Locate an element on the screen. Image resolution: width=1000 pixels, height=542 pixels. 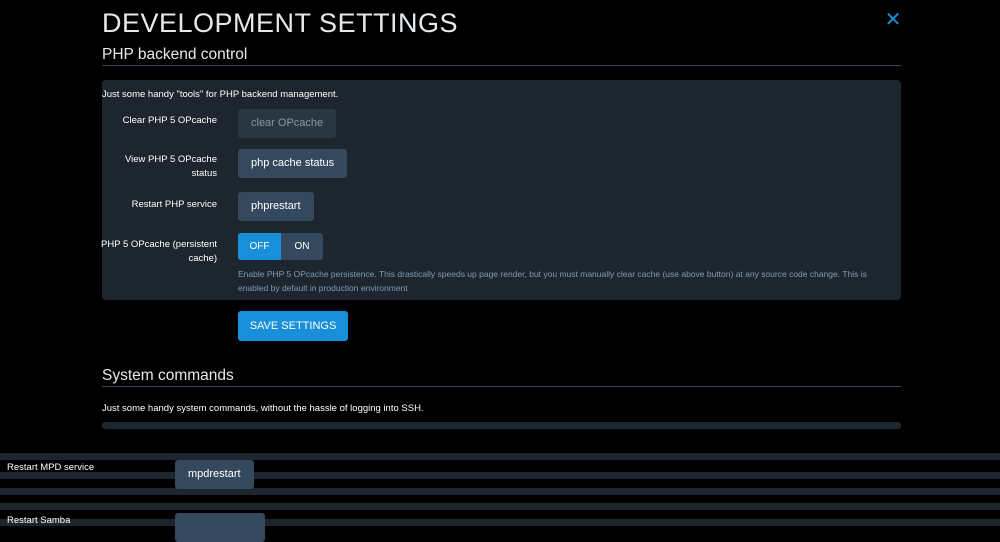
opcache-on-option: ON is located at coordinates (302, 246).